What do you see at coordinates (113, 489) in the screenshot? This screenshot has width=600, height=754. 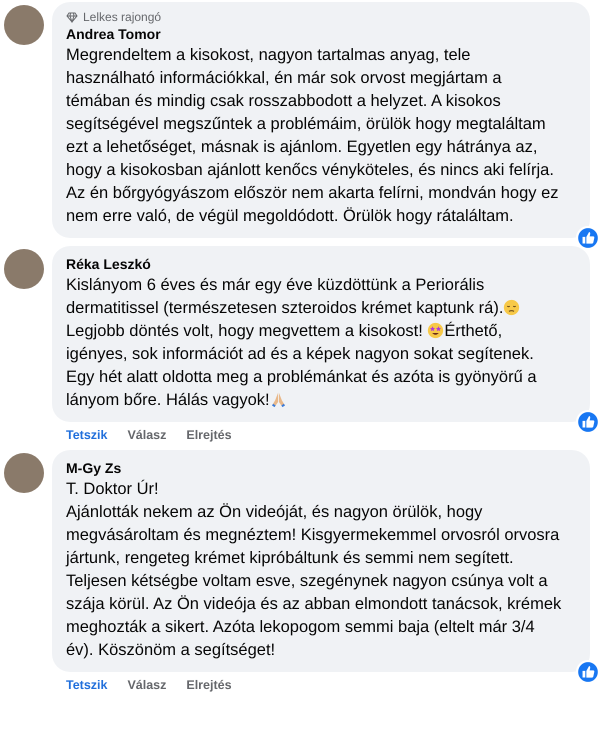 I see `comment-text: T. Doktor Úr!` at bounding box center [113, 489].